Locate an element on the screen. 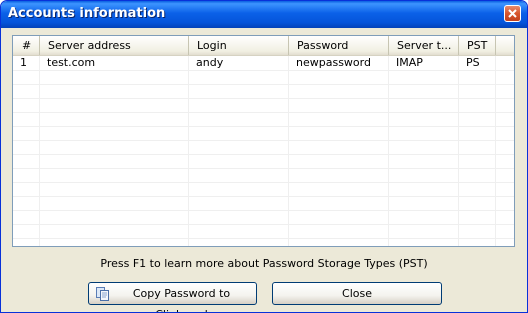 This screenshot has height=313, width=528. window-title: Accounts information is located at coordinates (87, 13).